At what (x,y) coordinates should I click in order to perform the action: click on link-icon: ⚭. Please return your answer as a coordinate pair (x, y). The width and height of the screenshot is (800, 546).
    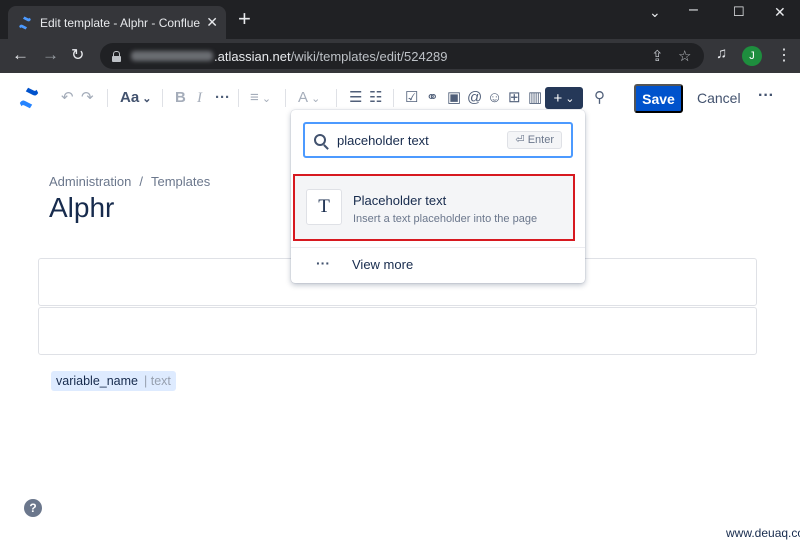
    Looking at the image, I should click on (432, 98).